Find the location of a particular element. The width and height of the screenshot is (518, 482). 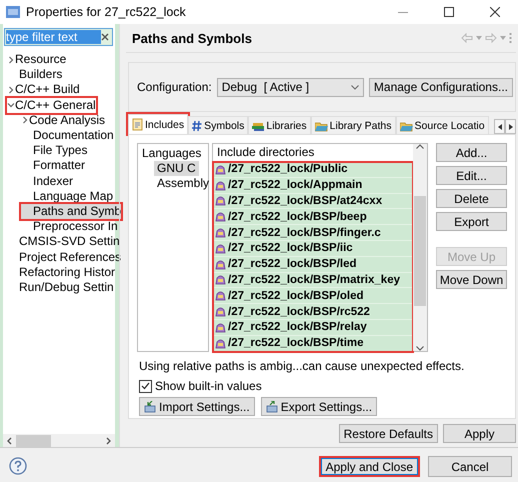

table-row: /27_rc522_lock/BSP/iic is located at coordinates (313, 248).